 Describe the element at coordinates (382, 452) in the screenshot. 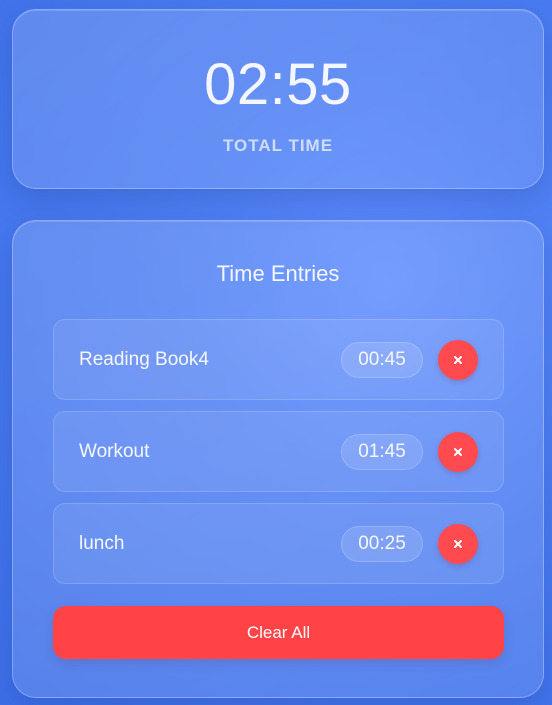

I see `entry-duration: 01:45` at that location.